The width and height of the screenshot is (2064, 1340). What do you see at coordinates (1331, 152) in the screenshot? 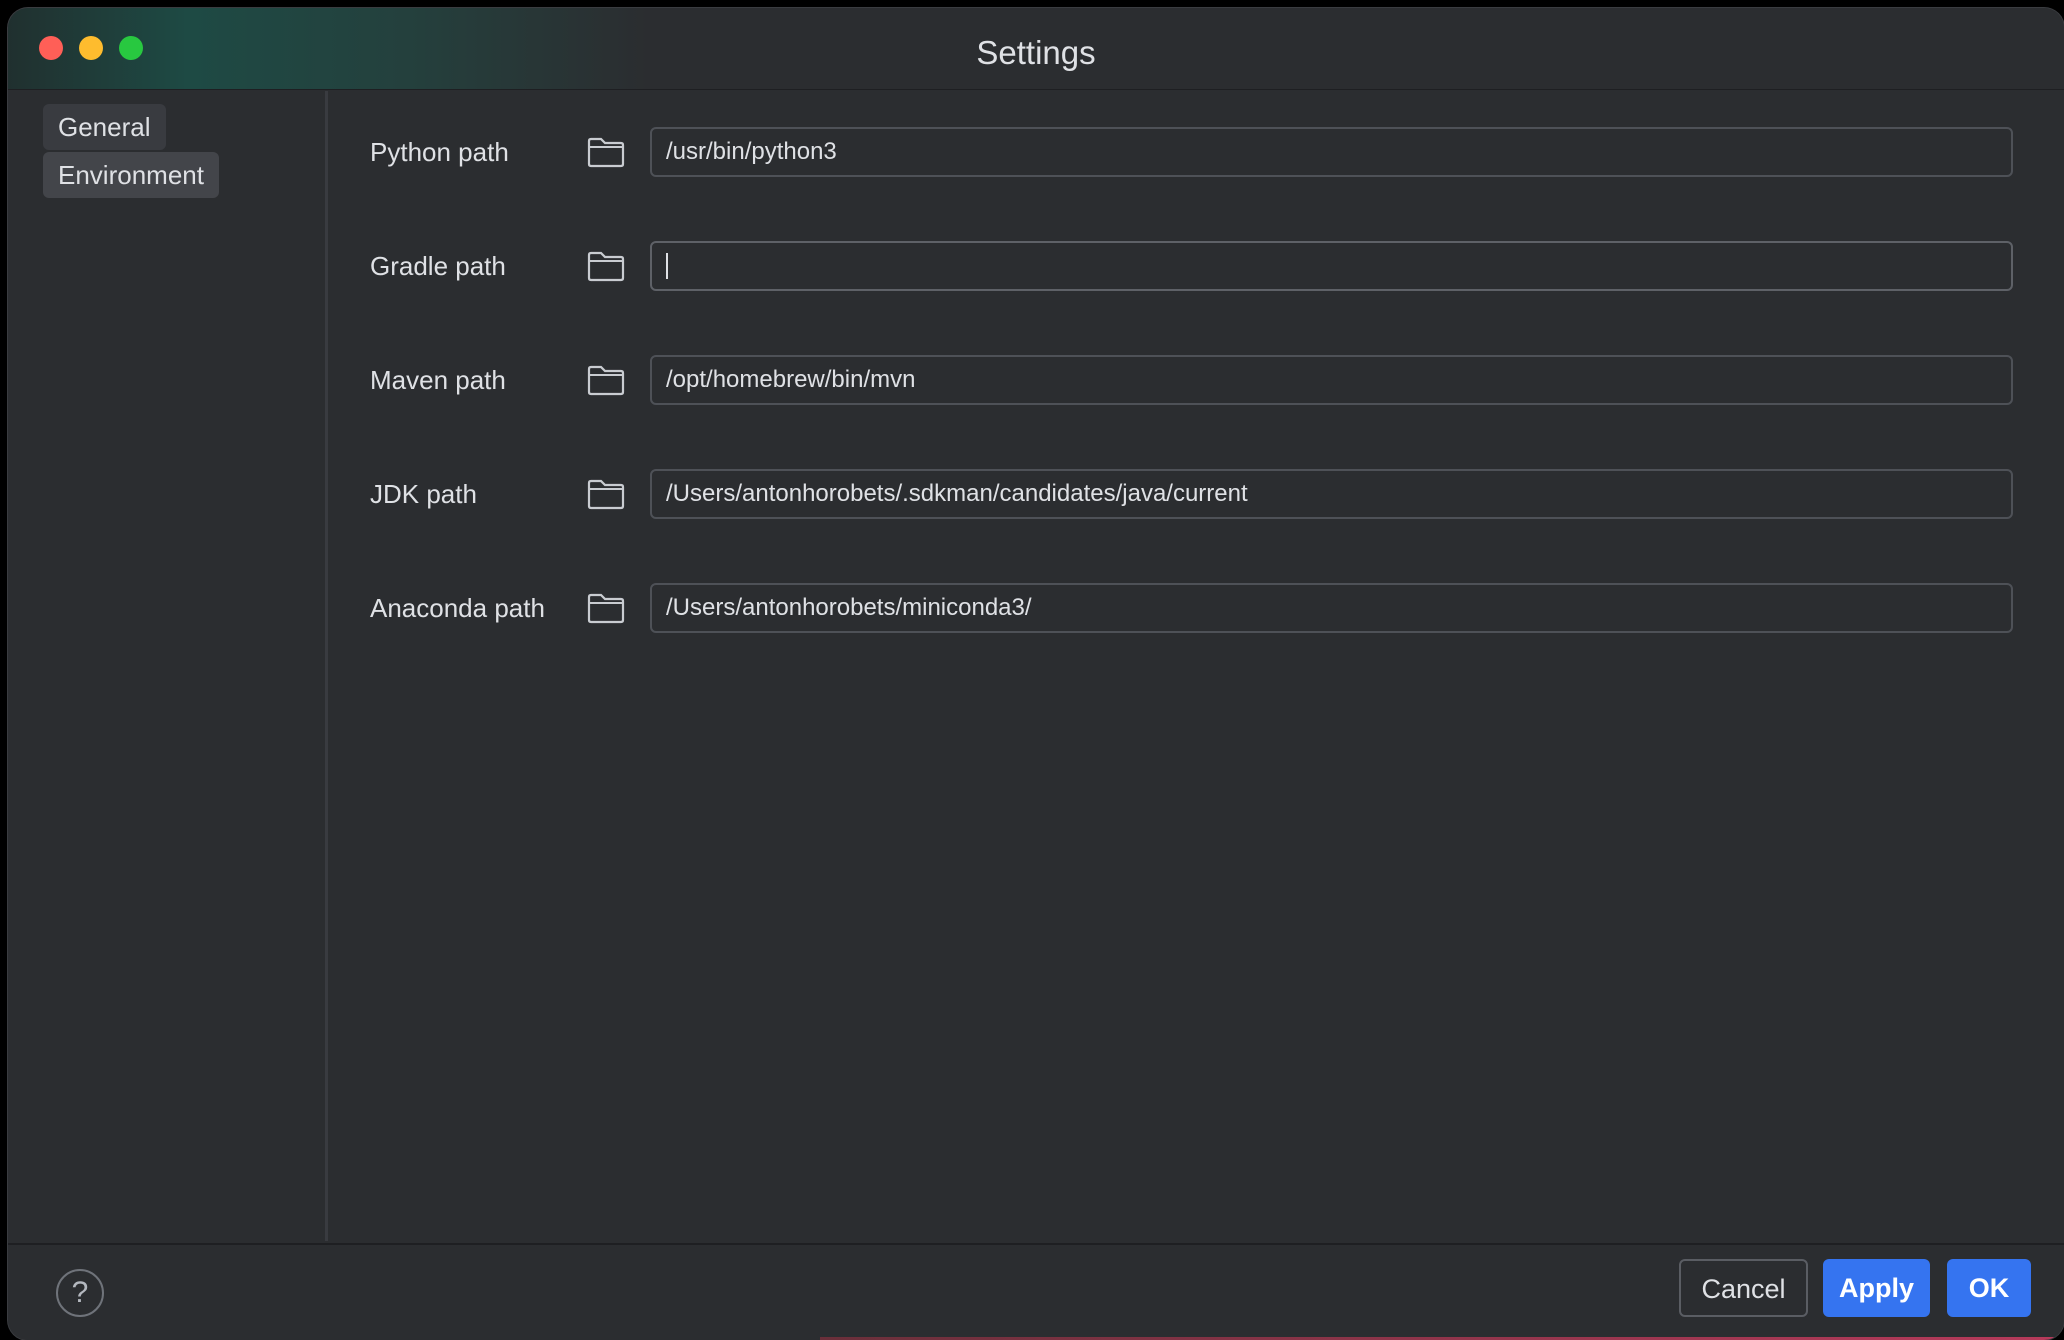
I see `python-path-input` at bounding box center [1331, 152].